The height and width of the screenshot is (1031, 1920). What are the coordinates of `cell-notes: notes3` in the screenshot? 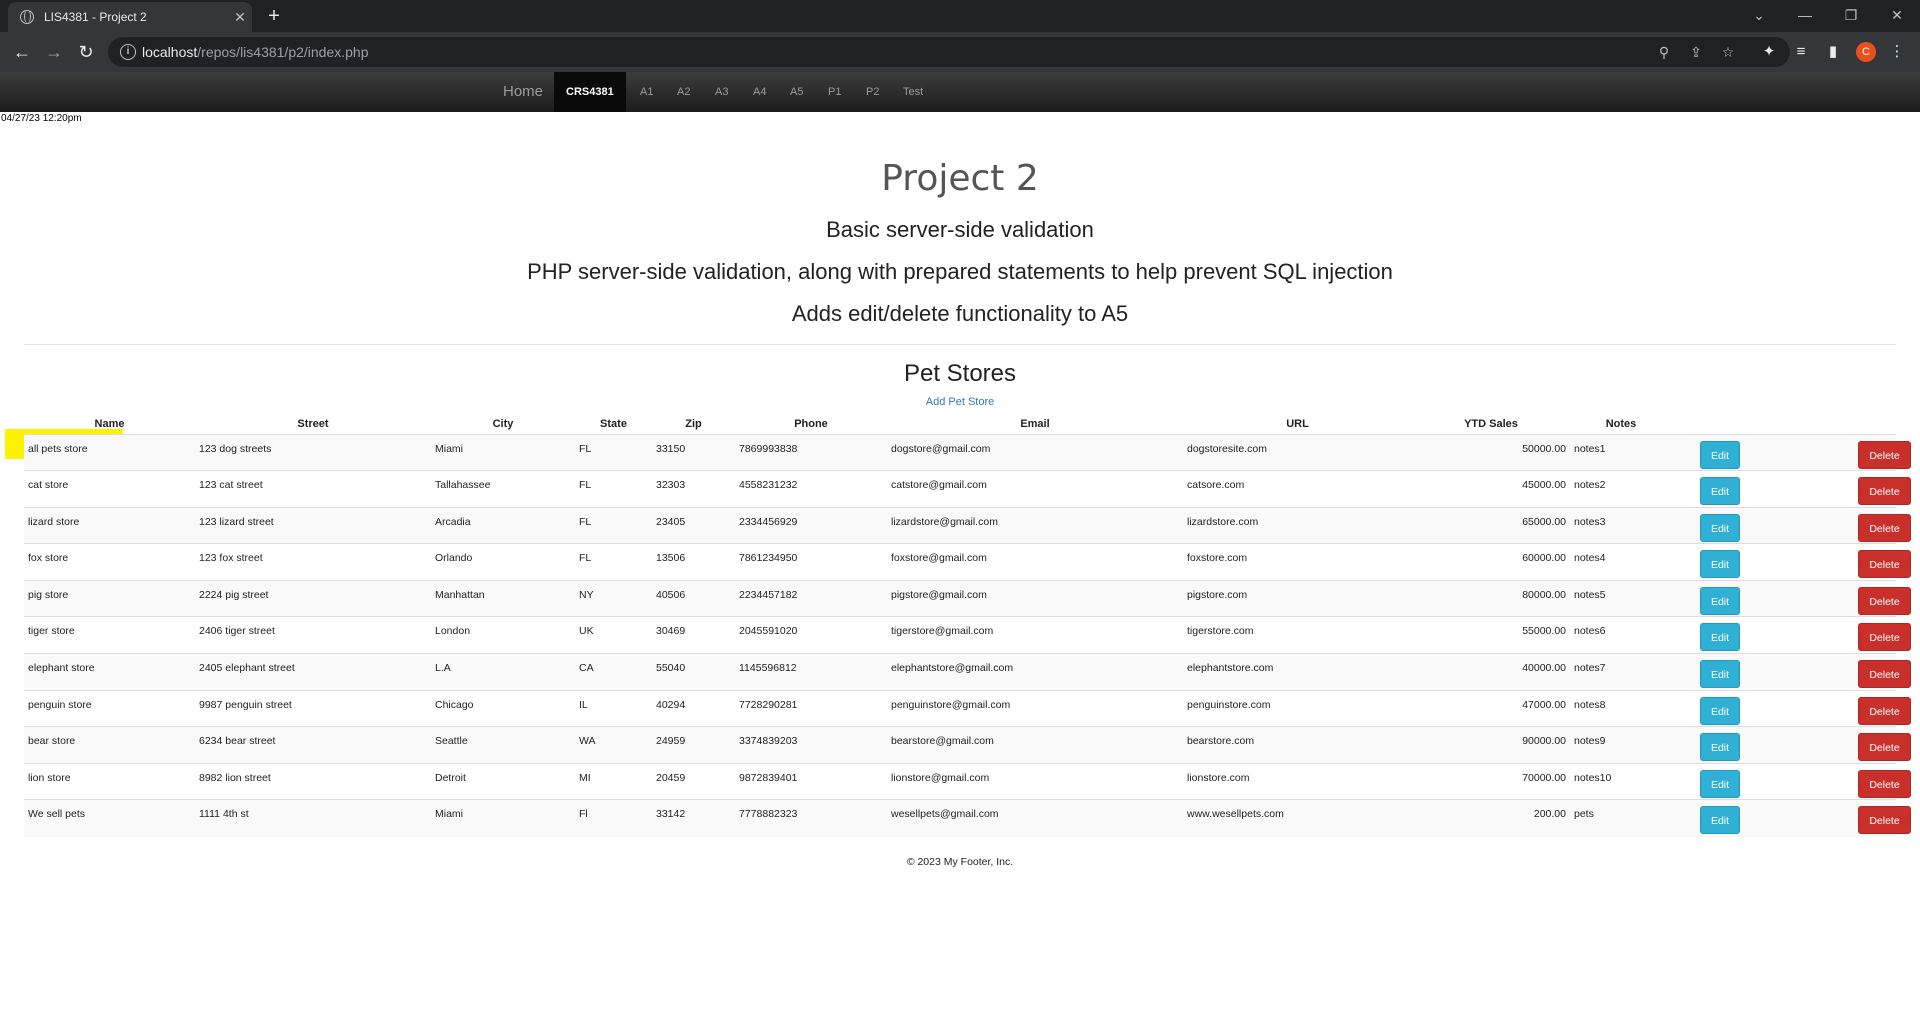 It's located at (1621, 525).